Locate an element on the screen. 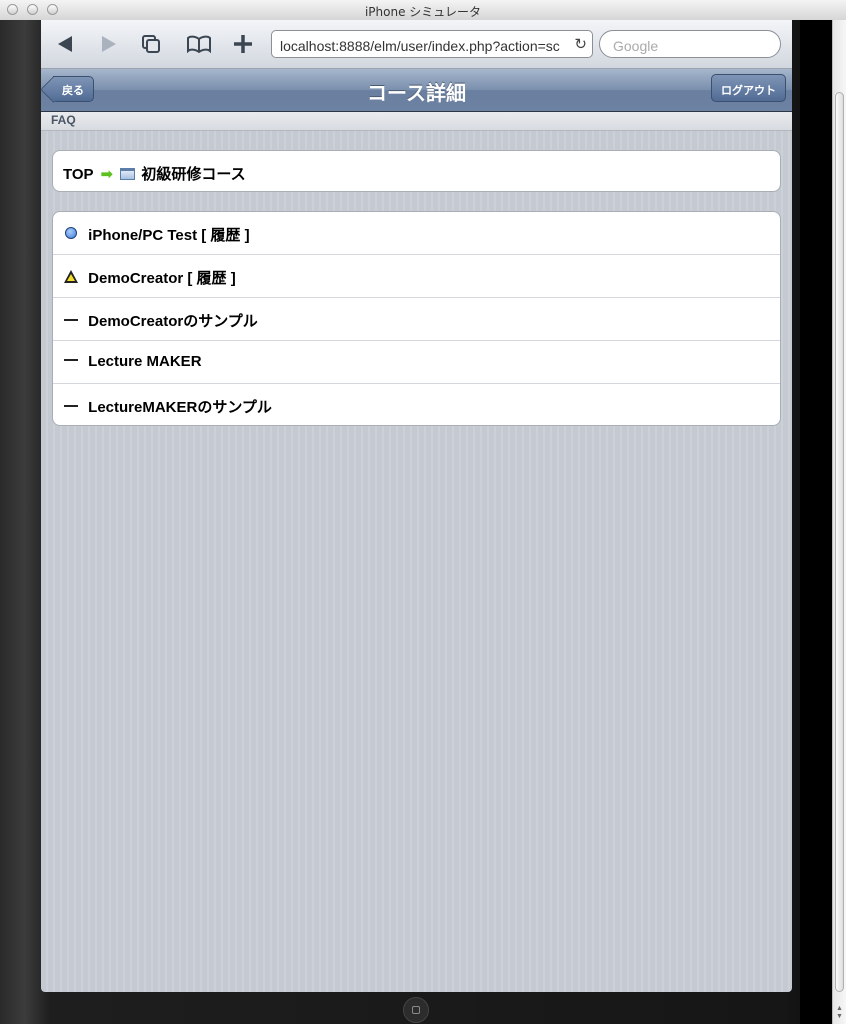 The height and width of the screenshot is (1024, 846). list-item: LectureMAKERのサンプル is located at coordinates (416, 405).